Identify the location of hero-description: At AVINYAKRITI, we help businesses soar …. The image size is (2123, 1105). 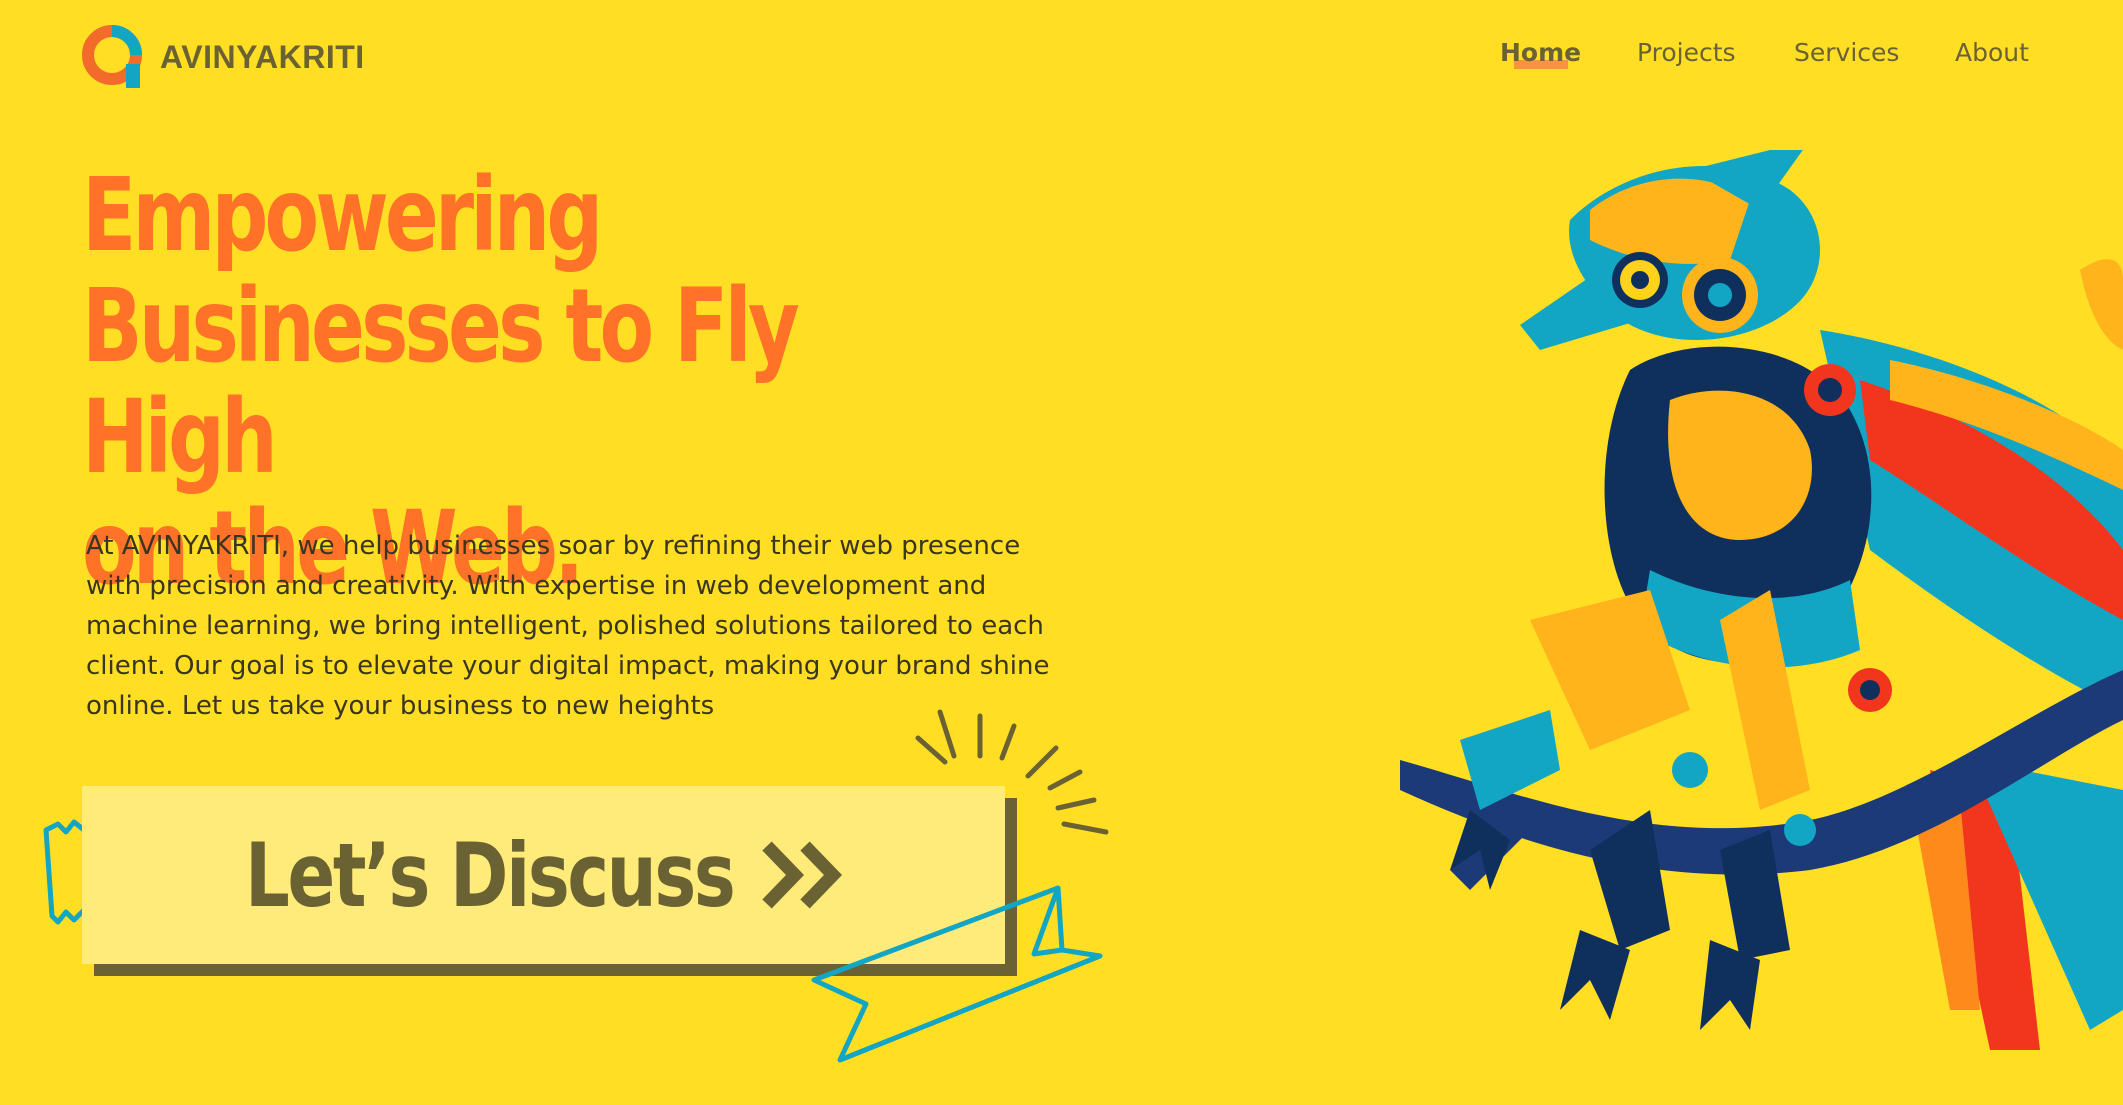
(568, 626).